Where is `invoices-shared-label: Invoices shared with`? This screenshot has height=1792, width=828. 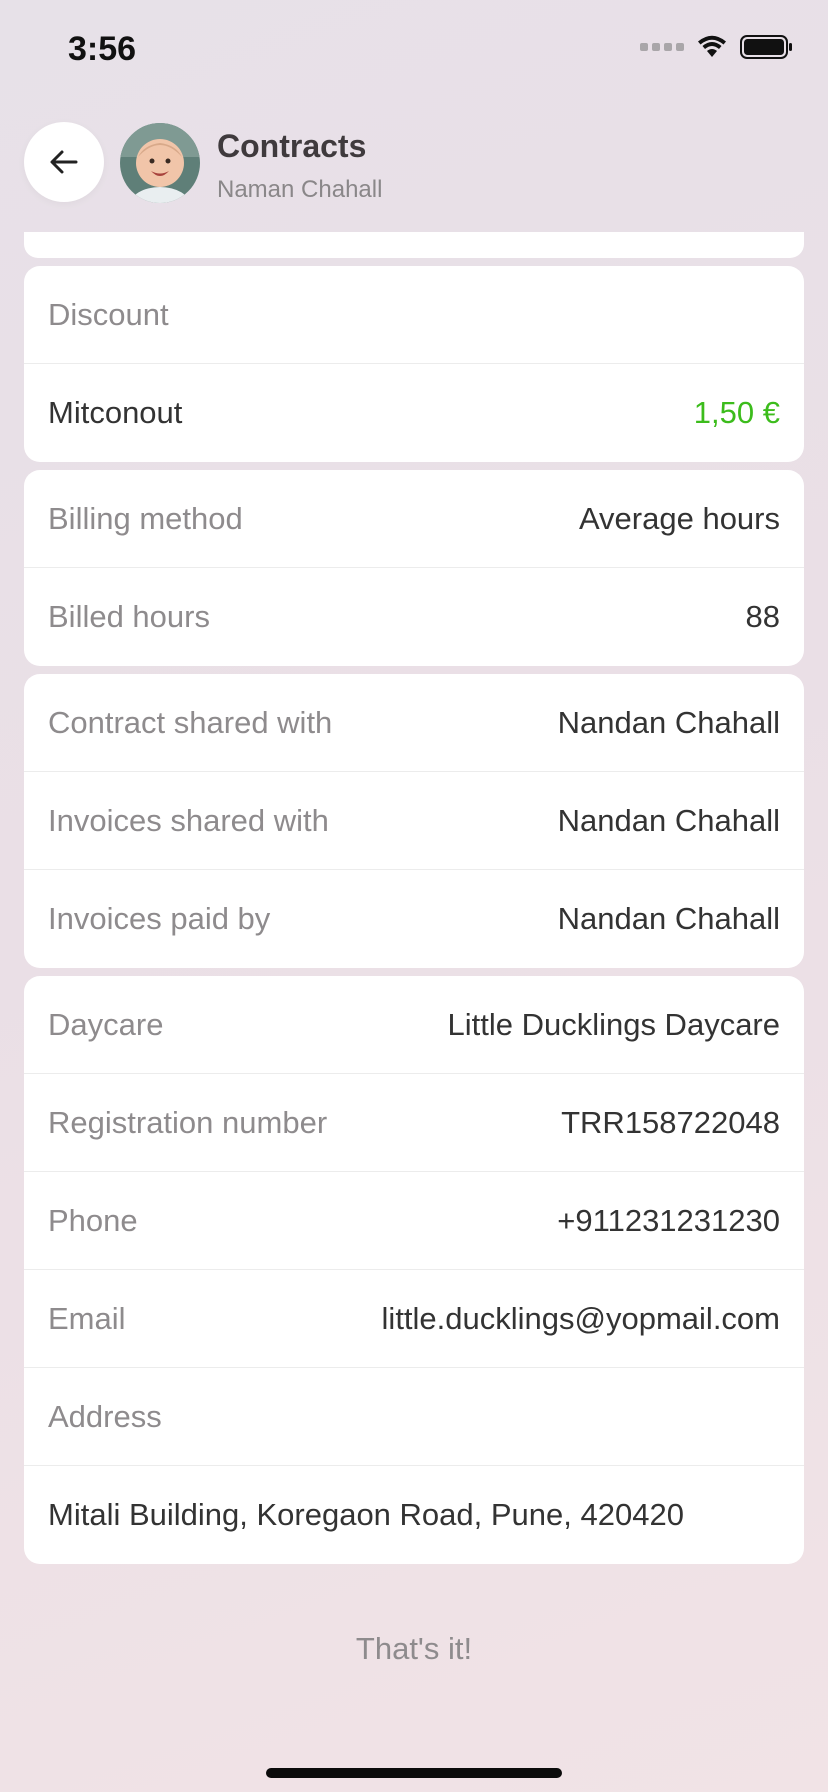
invoices-shared-label: Invoices shared with is located at coordinates (188, 820).